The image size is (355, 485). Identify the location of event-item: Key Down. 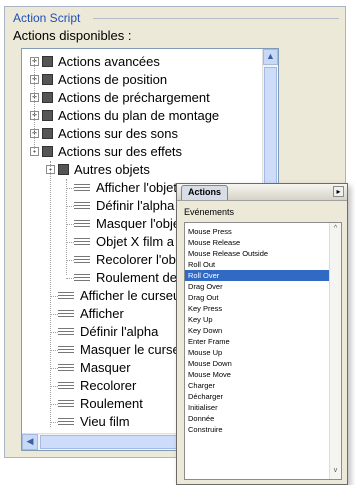
(257, 330).